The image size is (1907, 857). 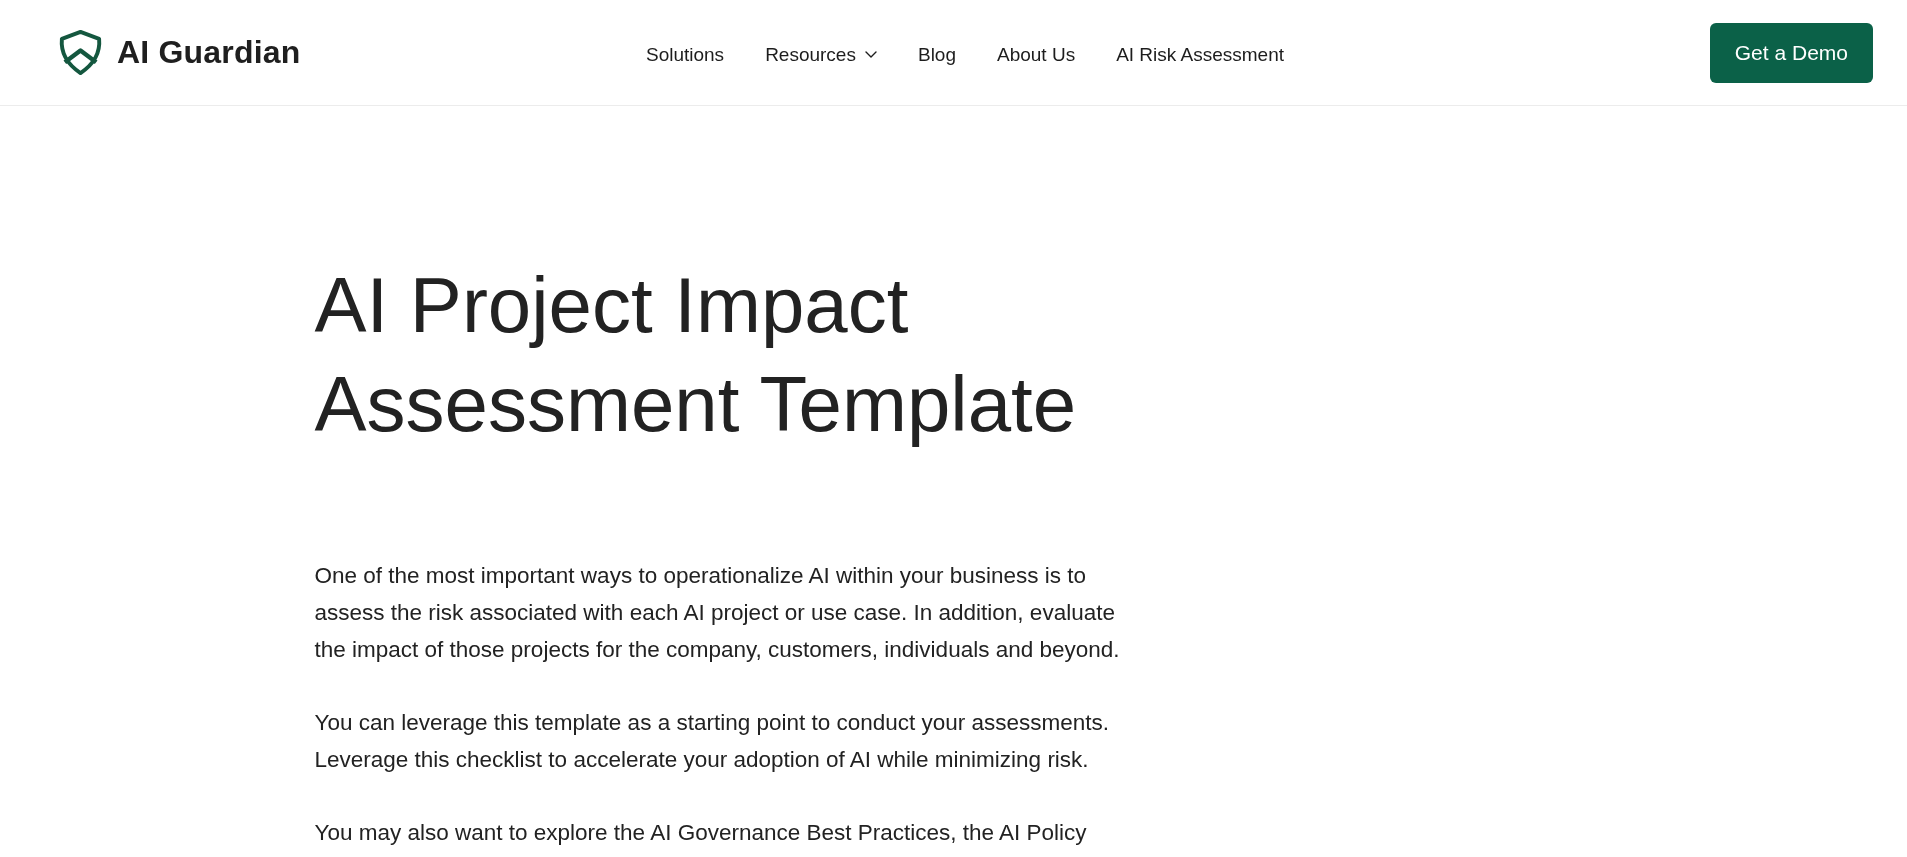 I want to click on nav-link: AI Risk Assessment, so click(x=1200, y=54).